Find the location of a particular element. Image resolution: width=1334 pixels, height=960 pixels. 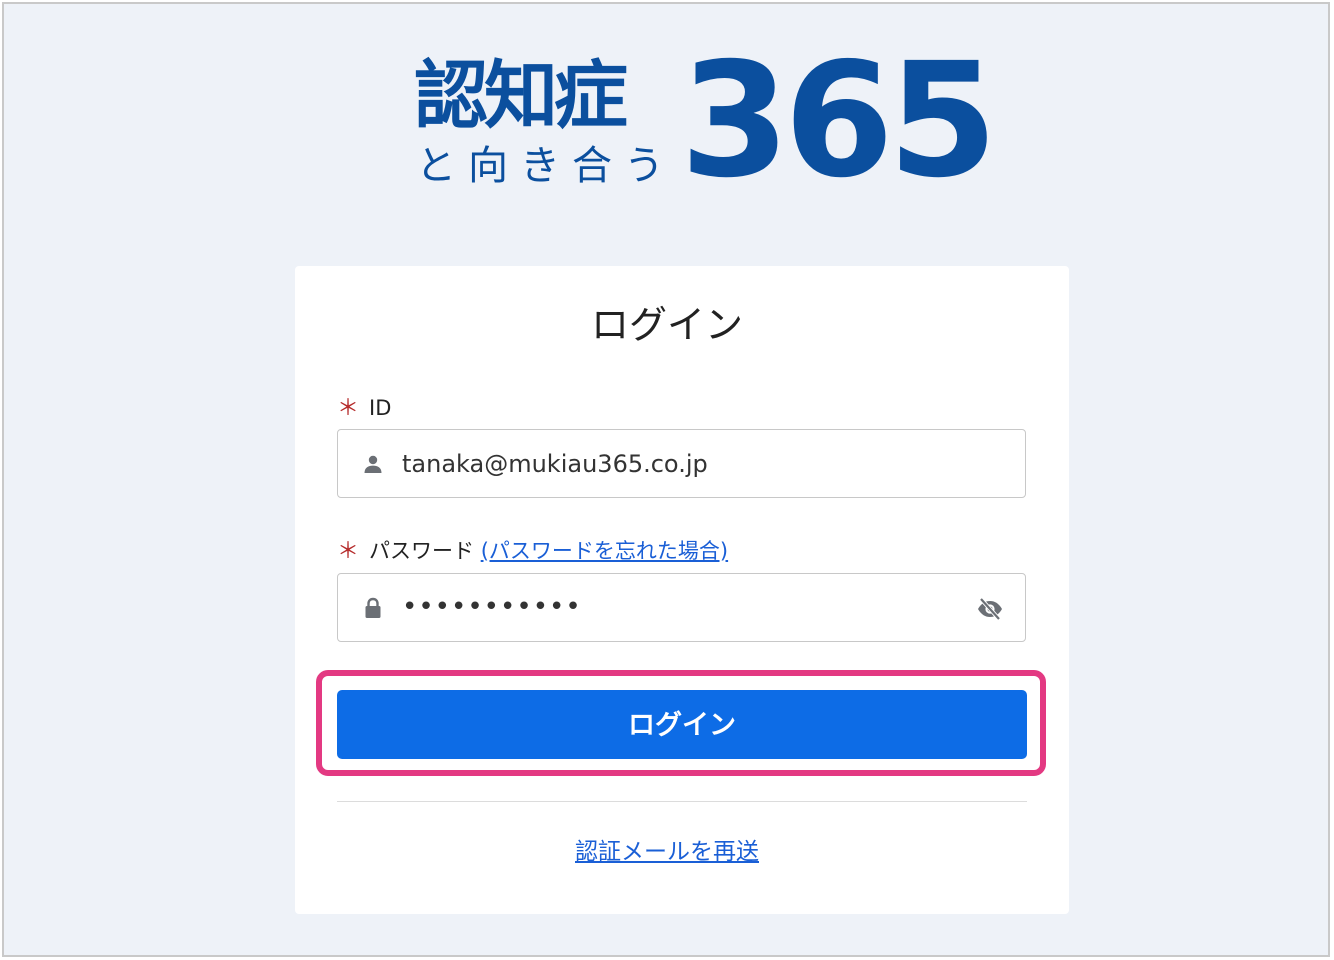

forgot-password-link: (パスワードを忘れた場合) is located at coordinates (604, 551).